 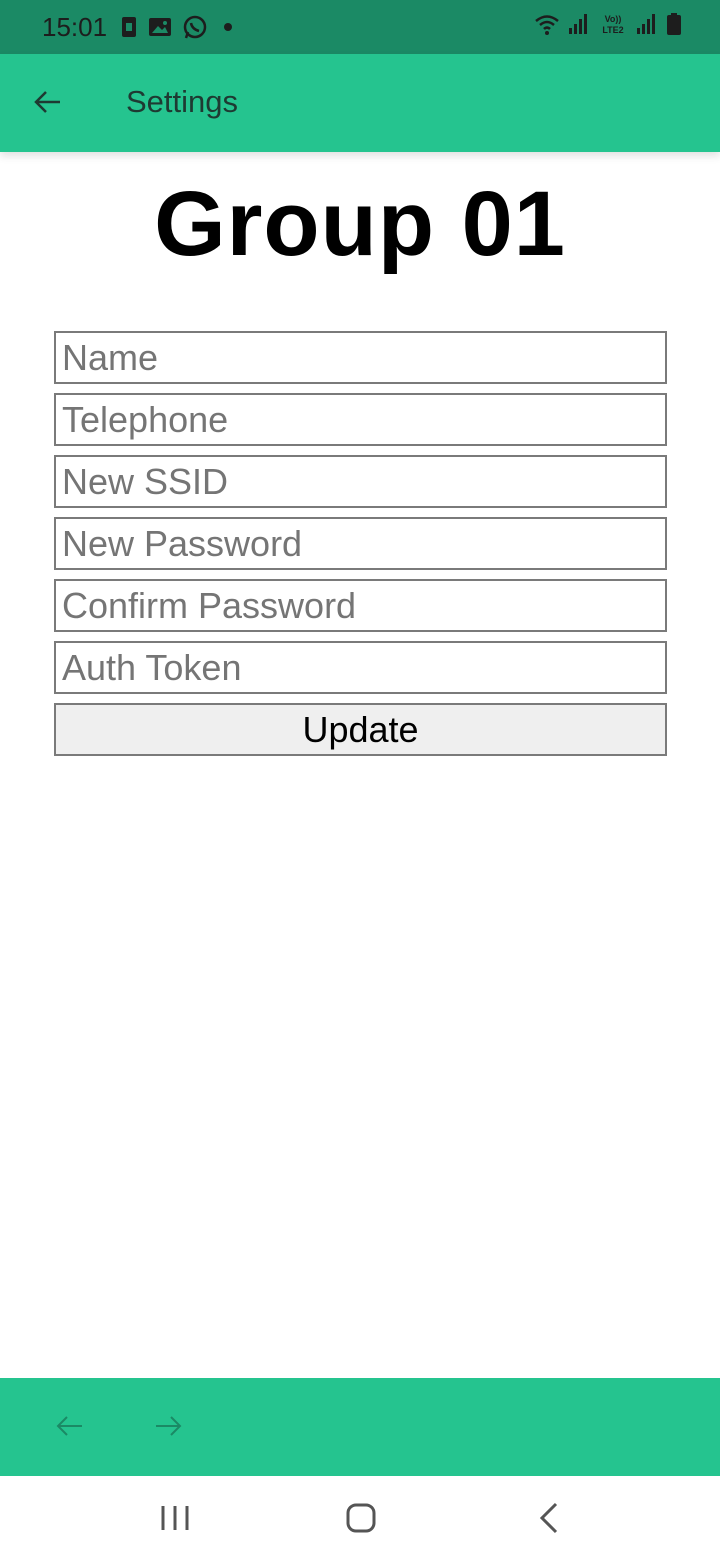 I want to click on recents-button, so click(x=175, y=1518).